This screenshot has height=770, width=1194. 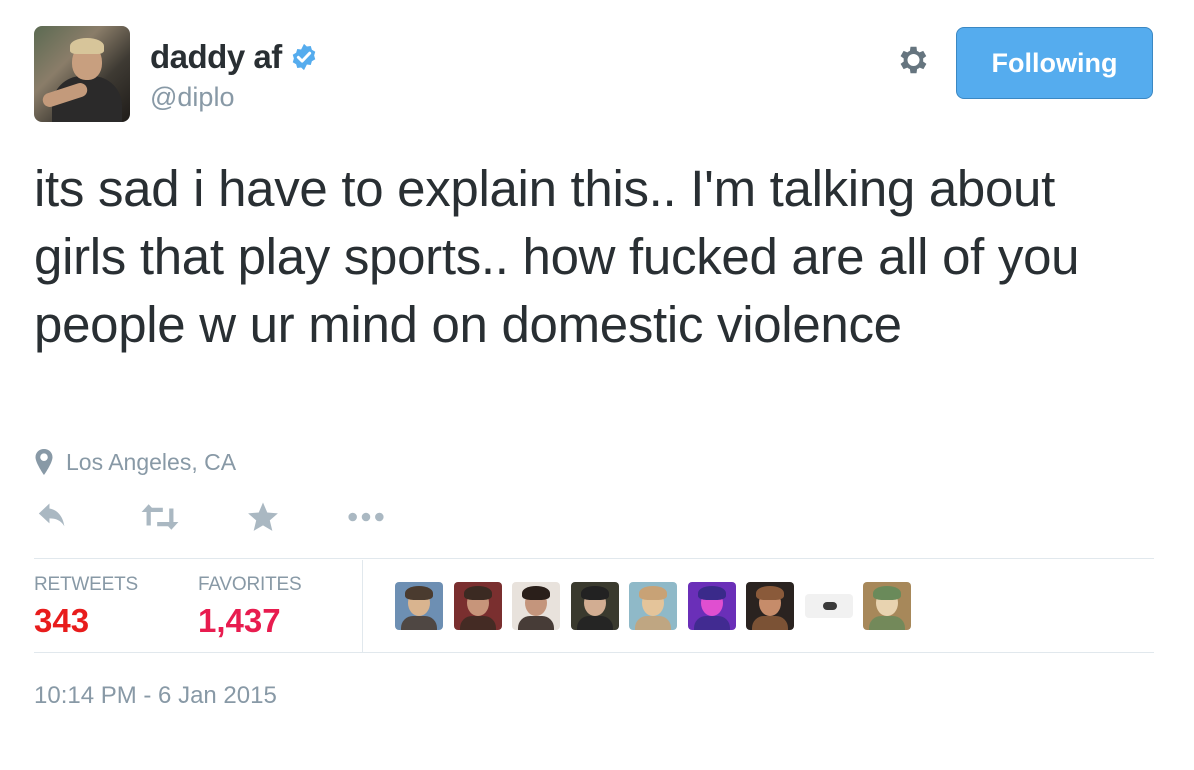 What do you see at coordinates (216, 57) in the screenshot?
I see `display-name: daddy af` at bounding box center [216, 57].